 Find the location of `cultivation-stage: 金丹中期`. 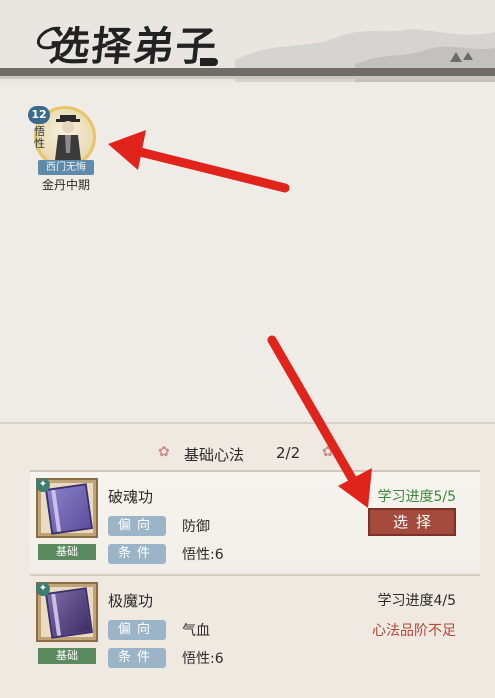

cultivation-stage: 金丹中期 is located at coordinates (65, 185).